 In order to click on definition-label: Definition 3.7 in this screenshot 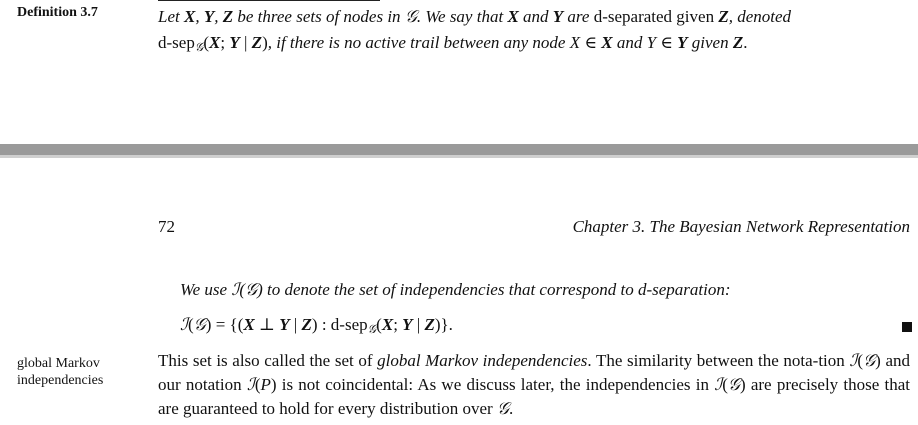, I will do `click(57, 12)`.